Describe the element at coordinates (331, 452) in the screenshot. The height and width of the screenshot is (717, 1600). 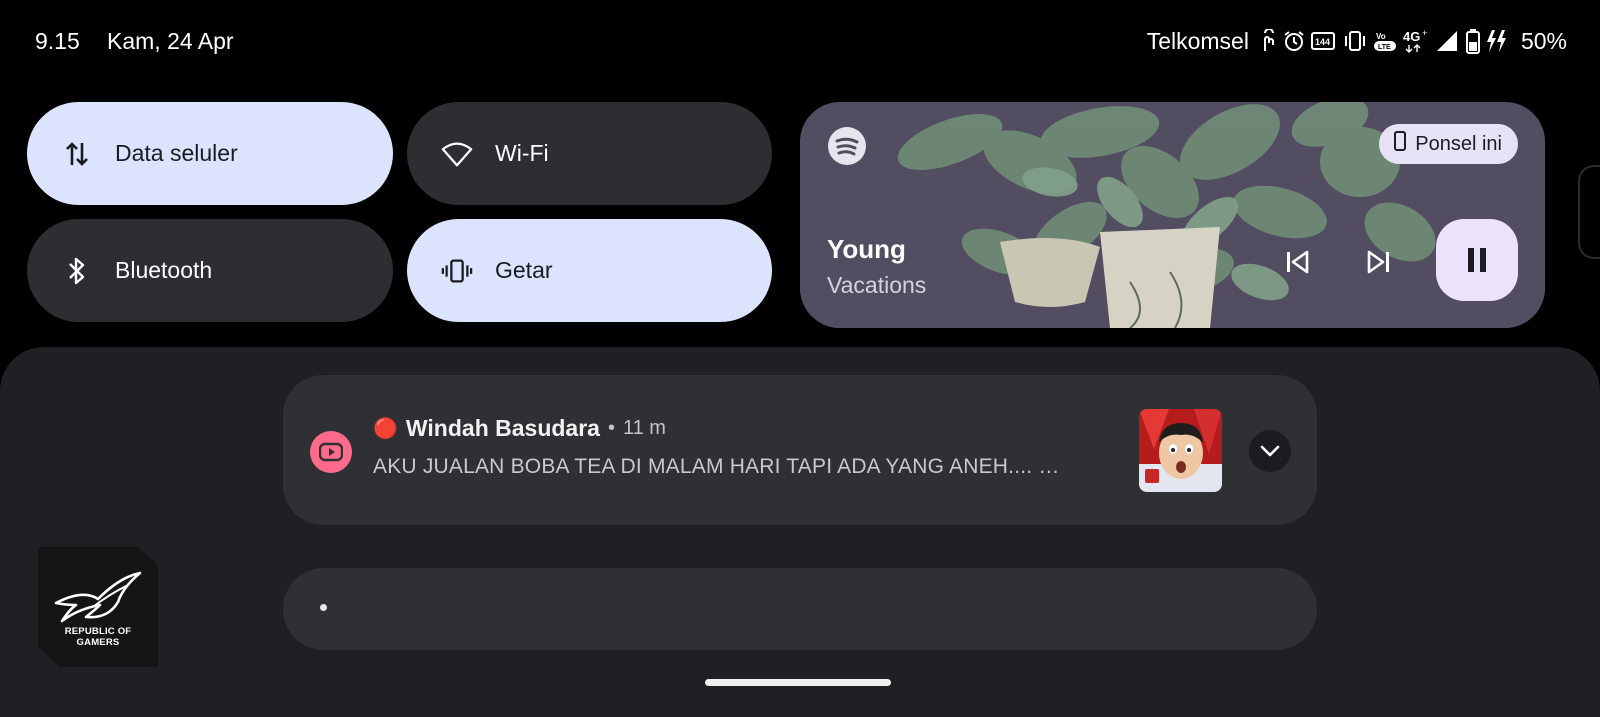
I see `youtube-icon` at that location.